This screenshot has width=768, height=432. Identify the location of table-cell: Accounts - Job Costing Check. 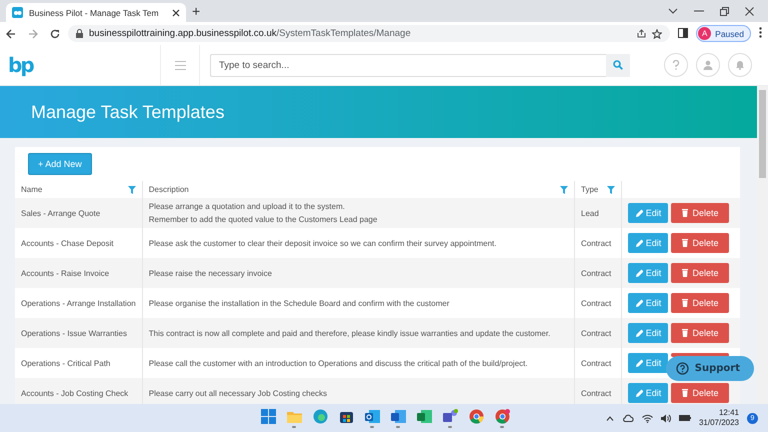
(78, 391).